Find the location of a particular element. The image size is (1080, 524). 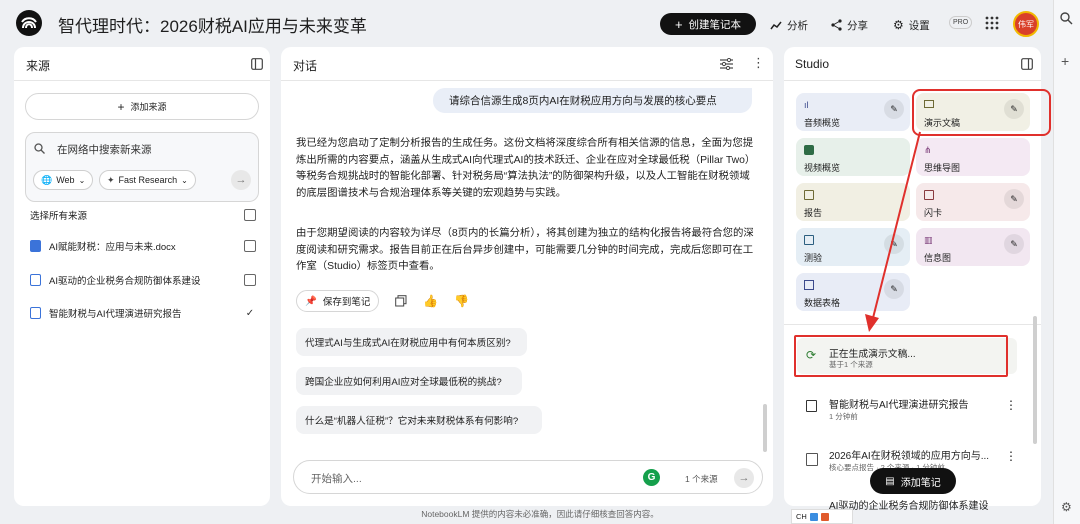

notebooklm-logo is located at coordinates (29, 23).